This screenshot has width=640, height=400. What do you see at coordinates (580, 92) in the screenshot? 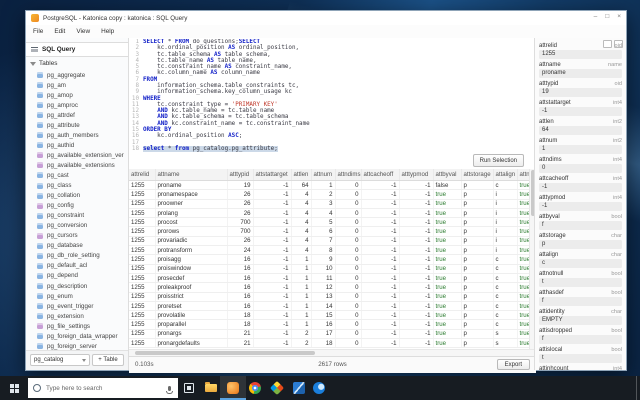
I see `field-value-input: 19` at bounding box center [580, 92].